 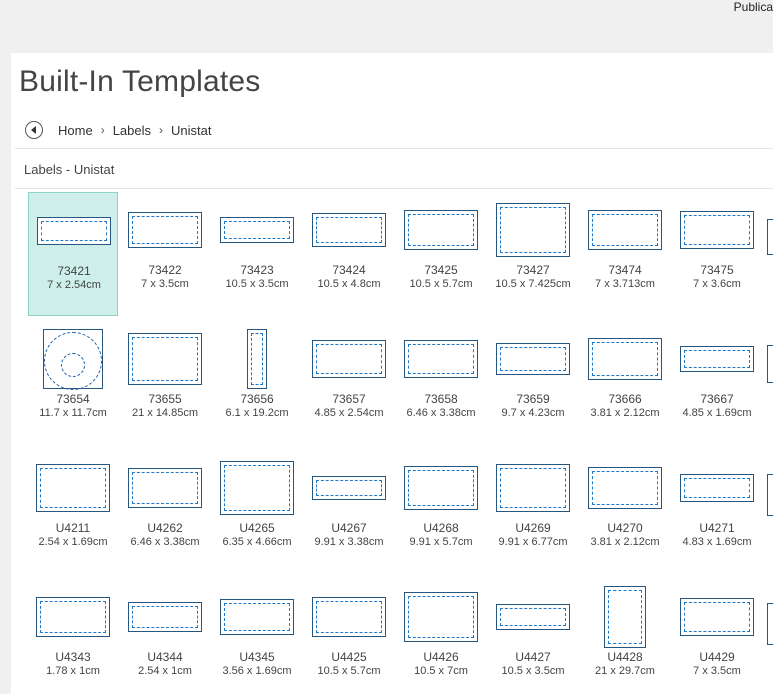 I want to click on template-name: 73424, so click(x=349, y=270).